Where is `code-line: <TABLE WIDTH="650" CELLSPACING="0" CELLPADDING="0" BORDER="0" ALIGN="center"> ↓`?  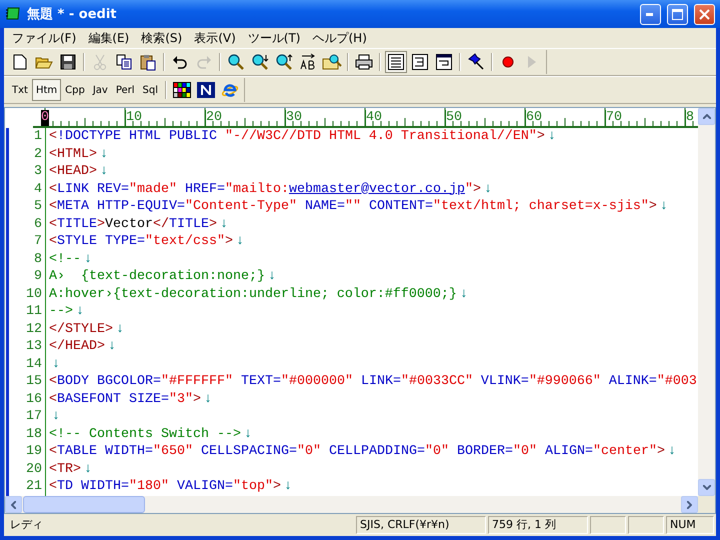
code-line: <TABLE WIDTH="650" CELLSPACING="0" CELLPADDING="0" BORDER="0" ALIGN="center"> ↓ is located at coordinates (362, 451).